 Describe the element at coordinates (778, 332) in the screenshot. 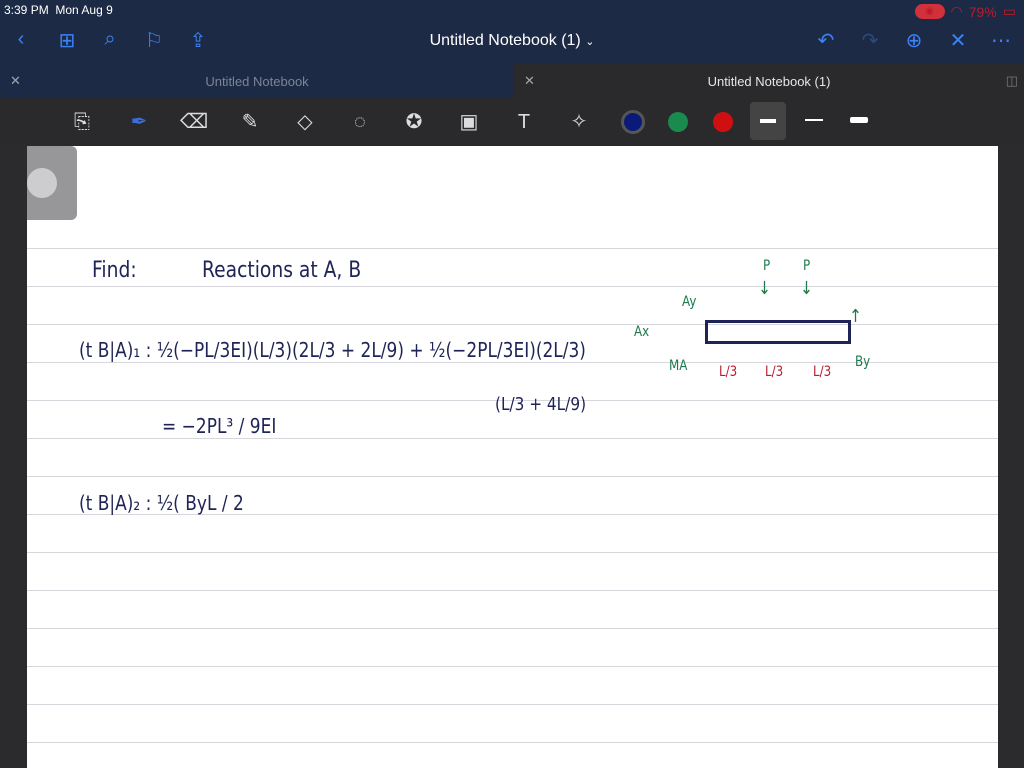

I see `beam` at that location.